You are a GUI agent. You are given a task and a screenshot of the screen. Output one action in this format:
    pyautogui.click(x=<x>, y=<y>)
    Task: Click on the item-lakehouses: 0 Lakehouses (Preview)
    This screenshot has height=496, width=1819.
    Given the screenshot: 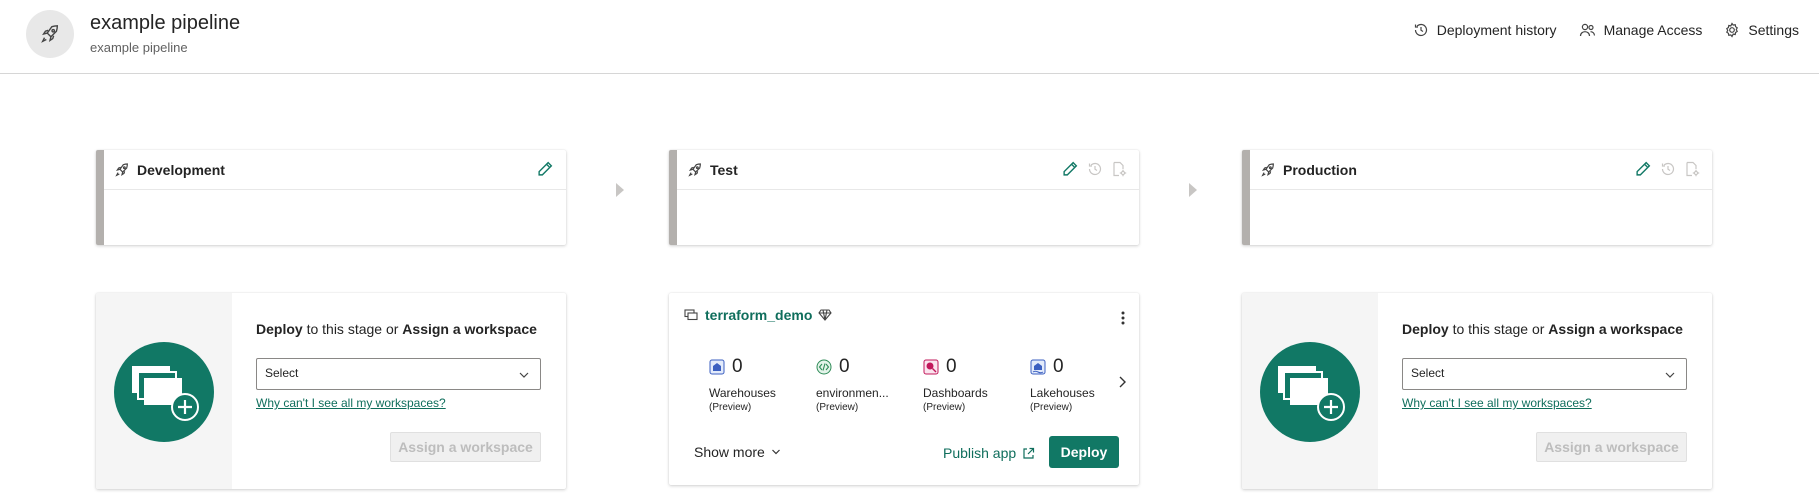 What is the action you would take?
    pyautogui.click(x=1075, y=384)
    